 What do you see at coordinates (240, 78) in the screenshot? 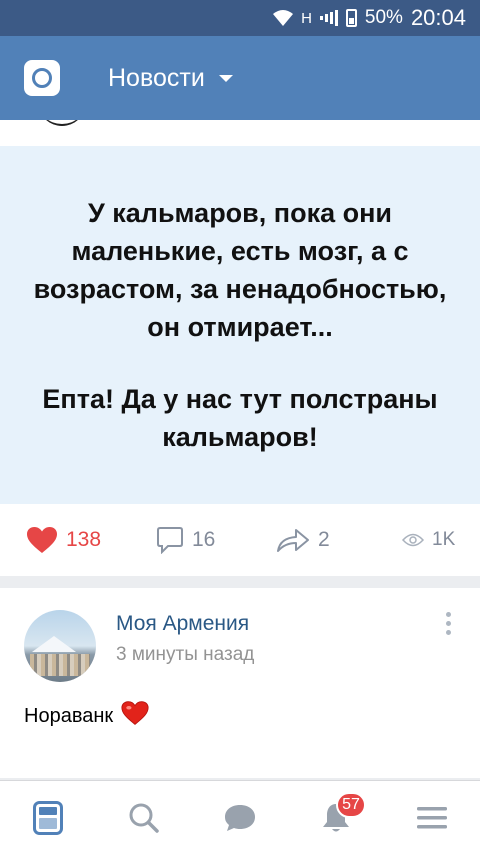
I see `app-bar: Новости` at bounding box center [240, 78].